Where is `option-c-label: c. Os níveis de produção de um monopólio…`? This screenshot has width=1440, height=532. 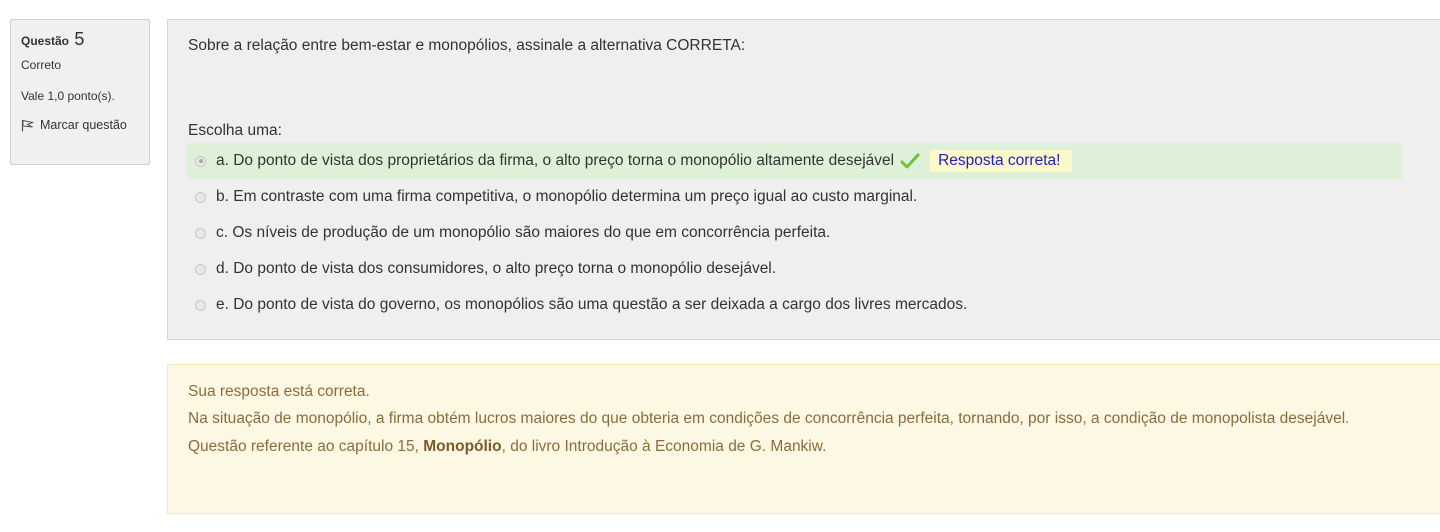
option-c-label: c. Os níveis de produção de um monopólio… is located at coordinates (523, 232).